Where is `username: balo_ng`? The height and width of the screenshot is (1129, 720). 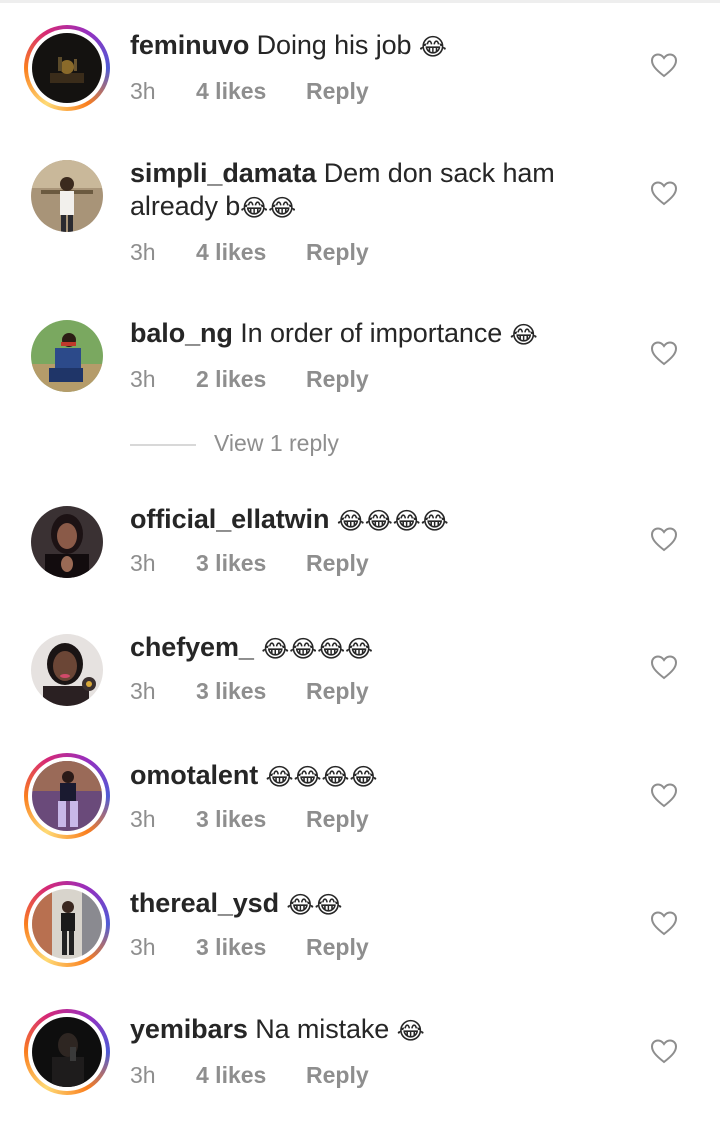
username: balo_ng is located at coordinates (181, 333).